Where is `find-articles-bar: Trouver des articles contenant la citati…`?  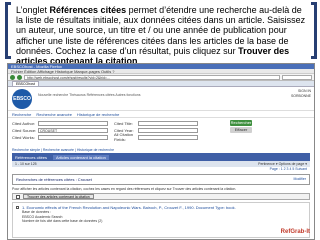 find-articles-bar: Trouver des articles contenant la citati… is located at coordinates (161, 196).